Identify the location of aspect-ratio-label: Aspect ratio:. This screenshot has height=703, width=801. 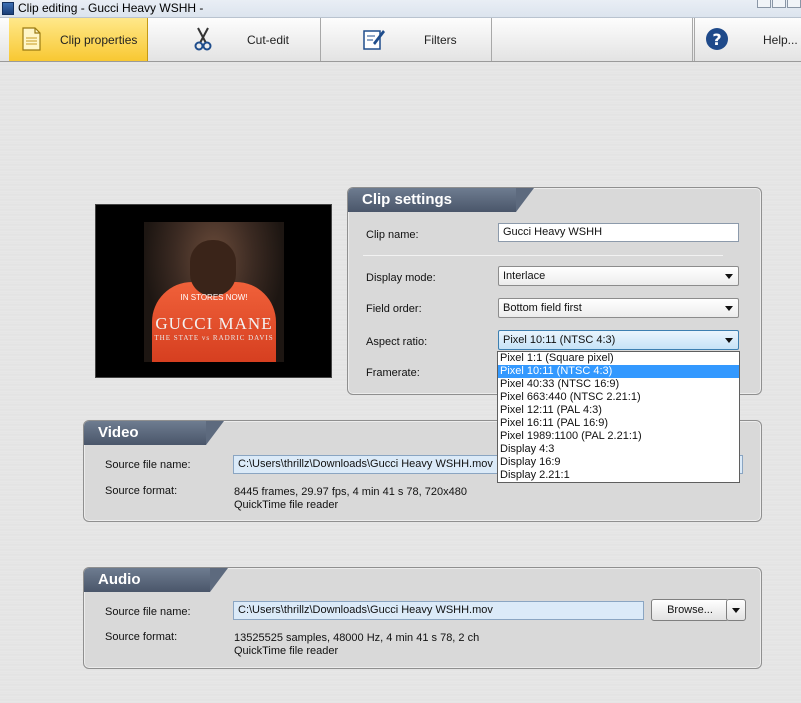
(397, 342).